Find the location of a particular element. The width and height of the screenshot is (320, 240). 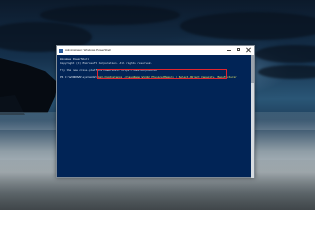

command-prompt: PS C:\WINDOWS\system32> is located at coordinates (79, 78).